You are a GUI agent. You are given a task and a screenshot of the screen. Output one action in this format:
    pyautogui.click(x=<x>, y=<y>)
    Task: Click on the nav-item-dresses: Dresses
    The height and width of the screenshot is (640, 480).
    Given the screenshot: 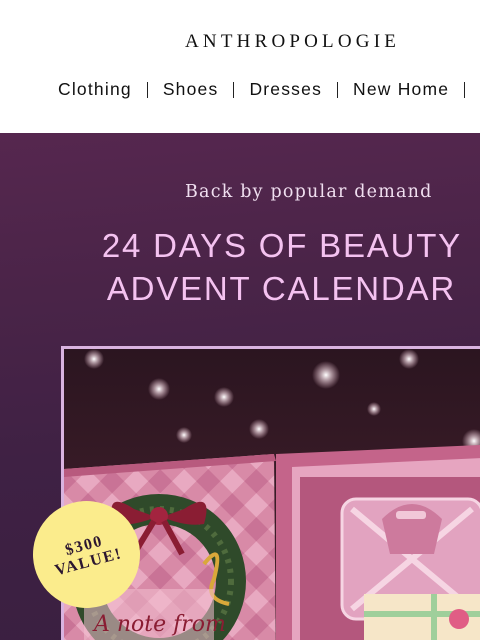 What is the action you would take?
    pyautogui.click(x=285, y=89)
    